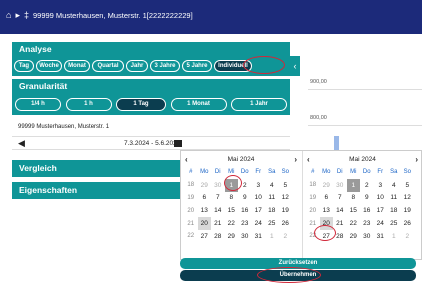 The height and width of the screenshot is (284, 422). Describe the element at coordinates (178, 143) in the screenshot. I see `calendar-icon` at that location.